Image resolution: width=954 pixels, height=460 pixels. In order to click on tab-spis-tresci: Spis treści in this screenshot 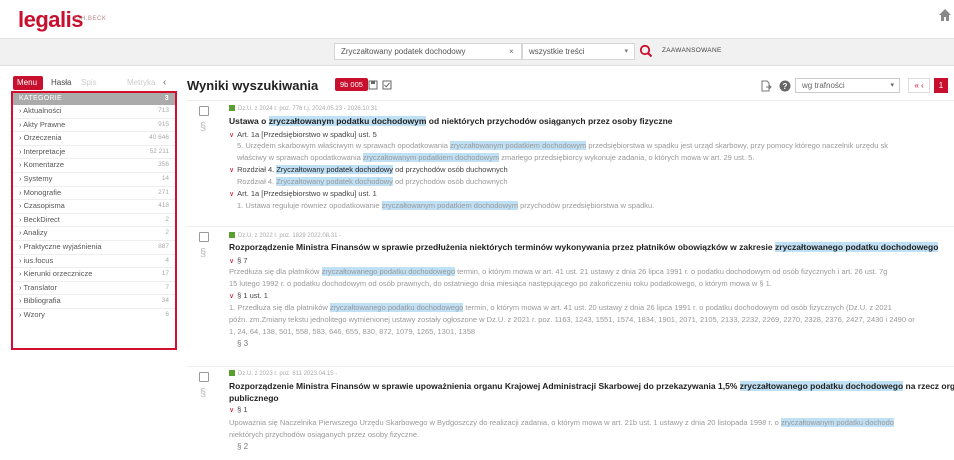, I will do `click(90, 89)`.